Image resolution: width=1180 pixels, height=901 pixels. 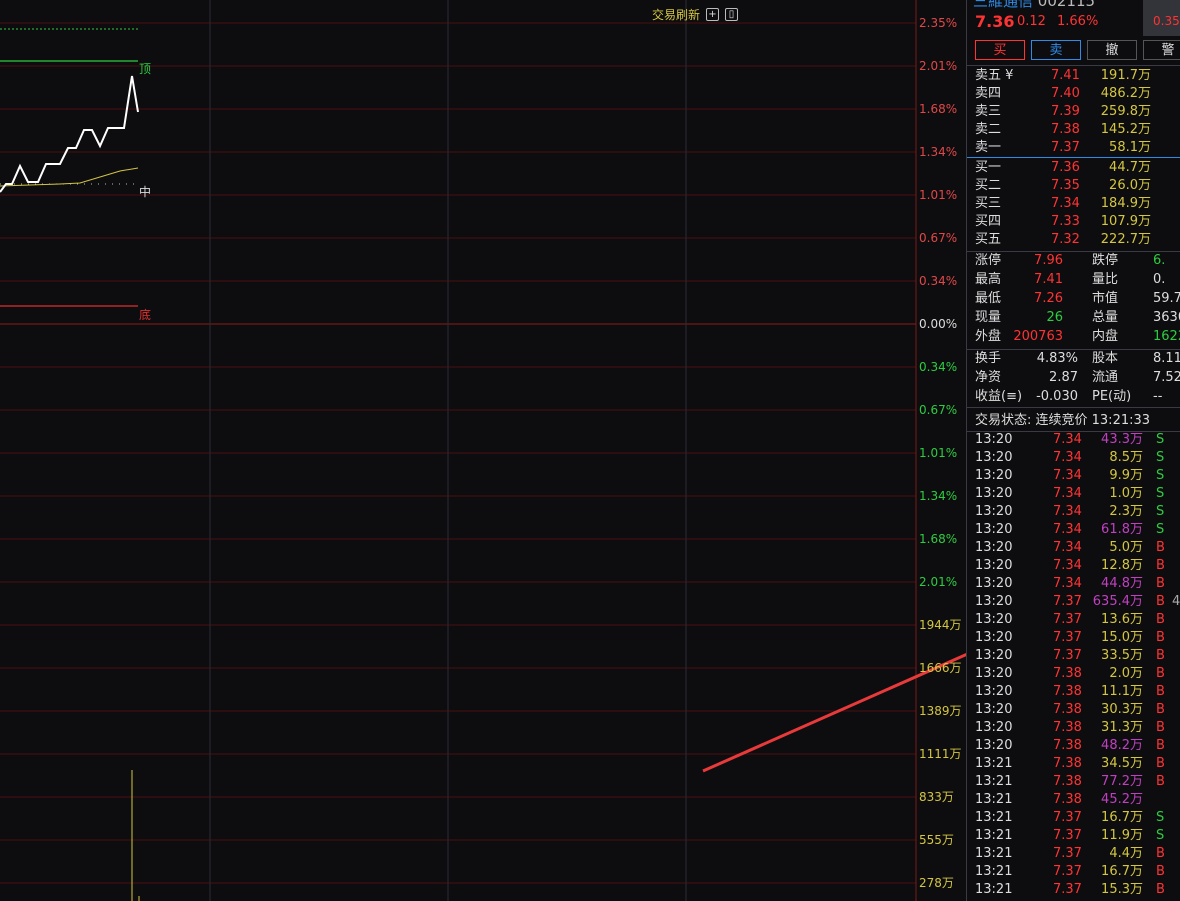 I want to click on tick-row: 13:21 7.37 4.4万 B, so click(x=1073, y=854).